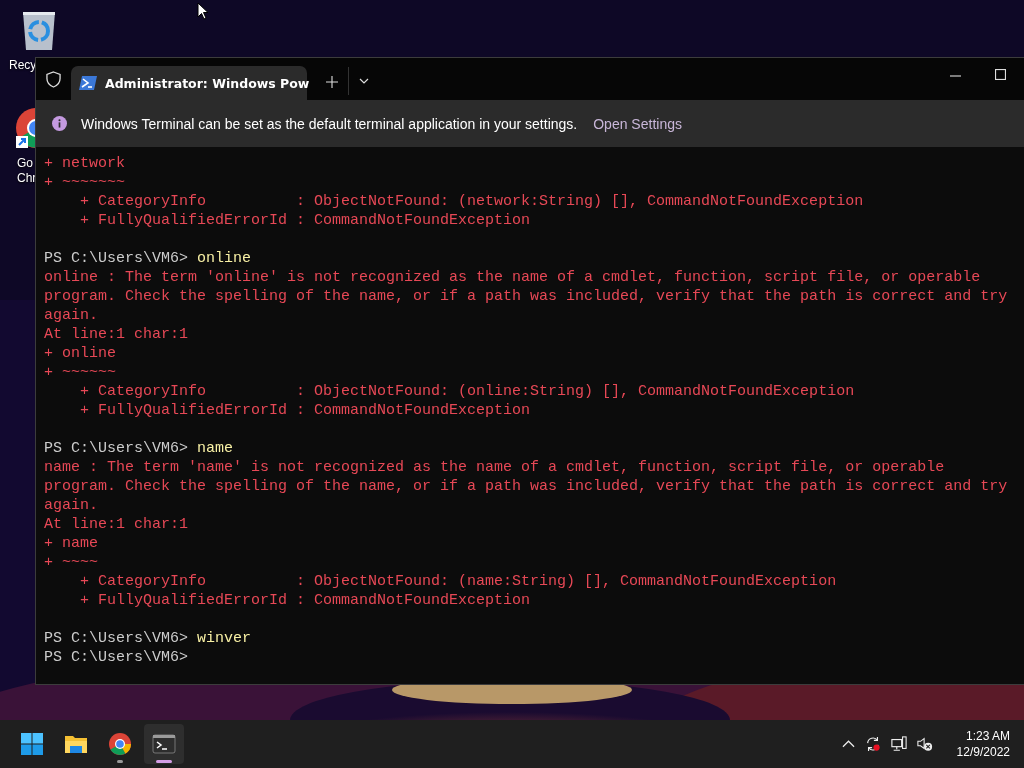 The height and width of the screenshot is (768, 1024). I want to click on error-line: + ~~~~, so click(71, 562).